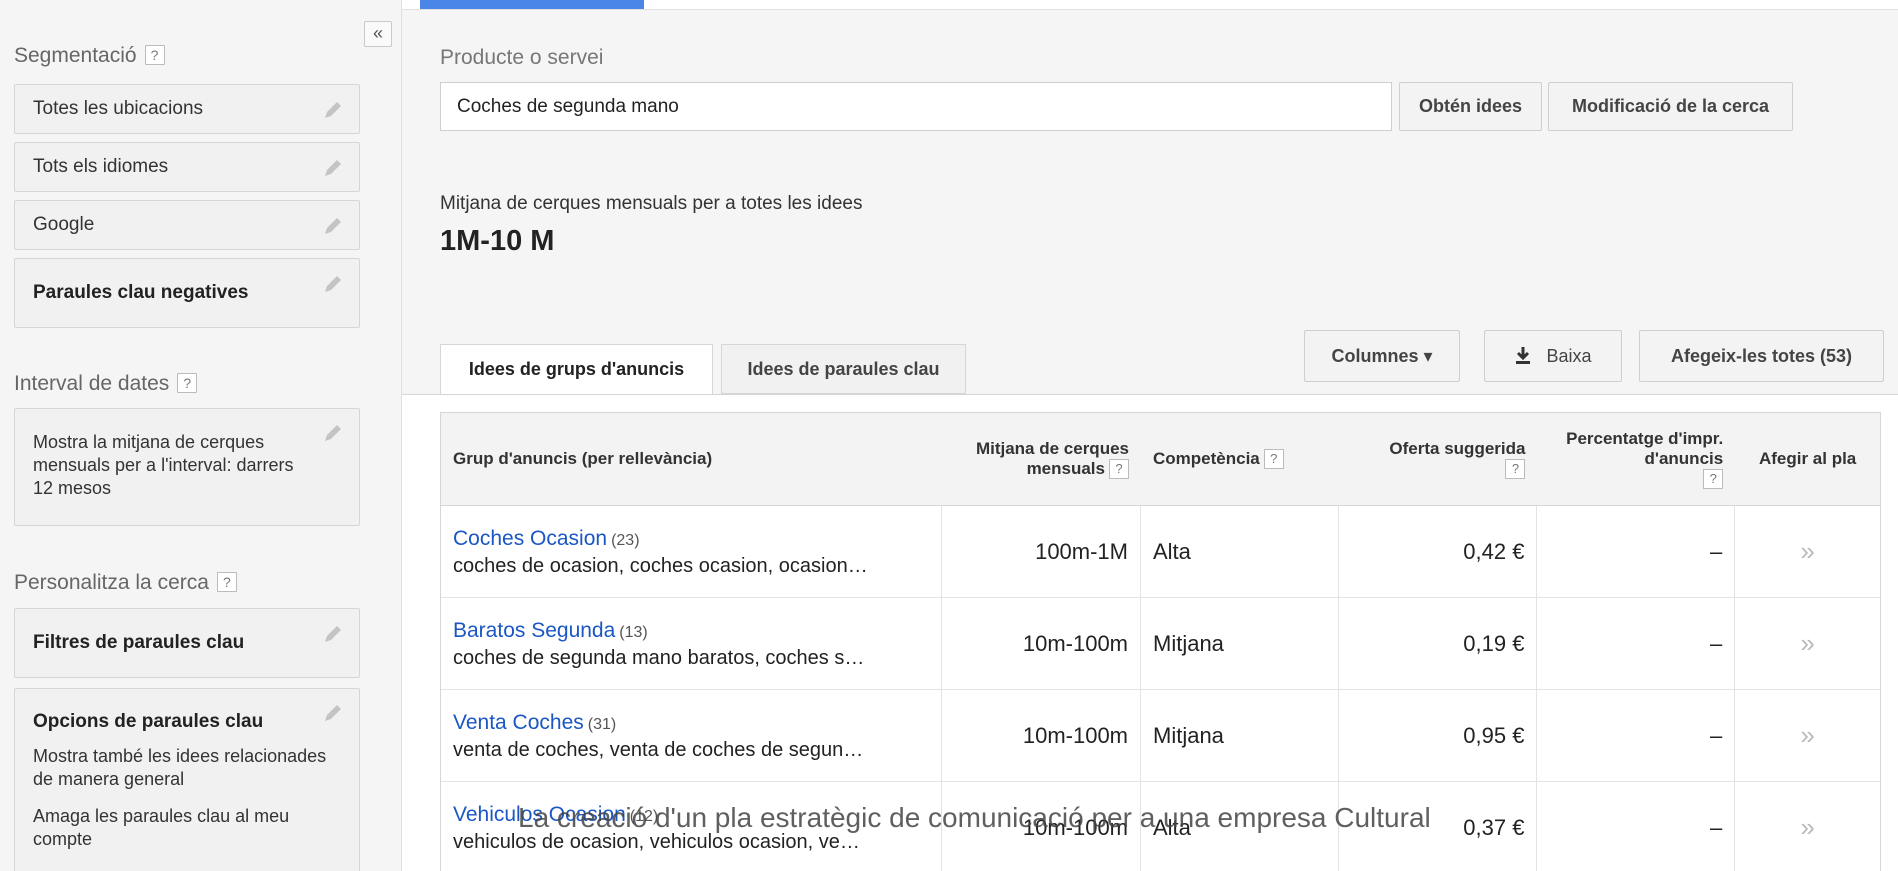 Image resolution: width=1898 pixels, height=871 pixels. I want to click on targeting-title-text: Segmentació, so click(75, 55).